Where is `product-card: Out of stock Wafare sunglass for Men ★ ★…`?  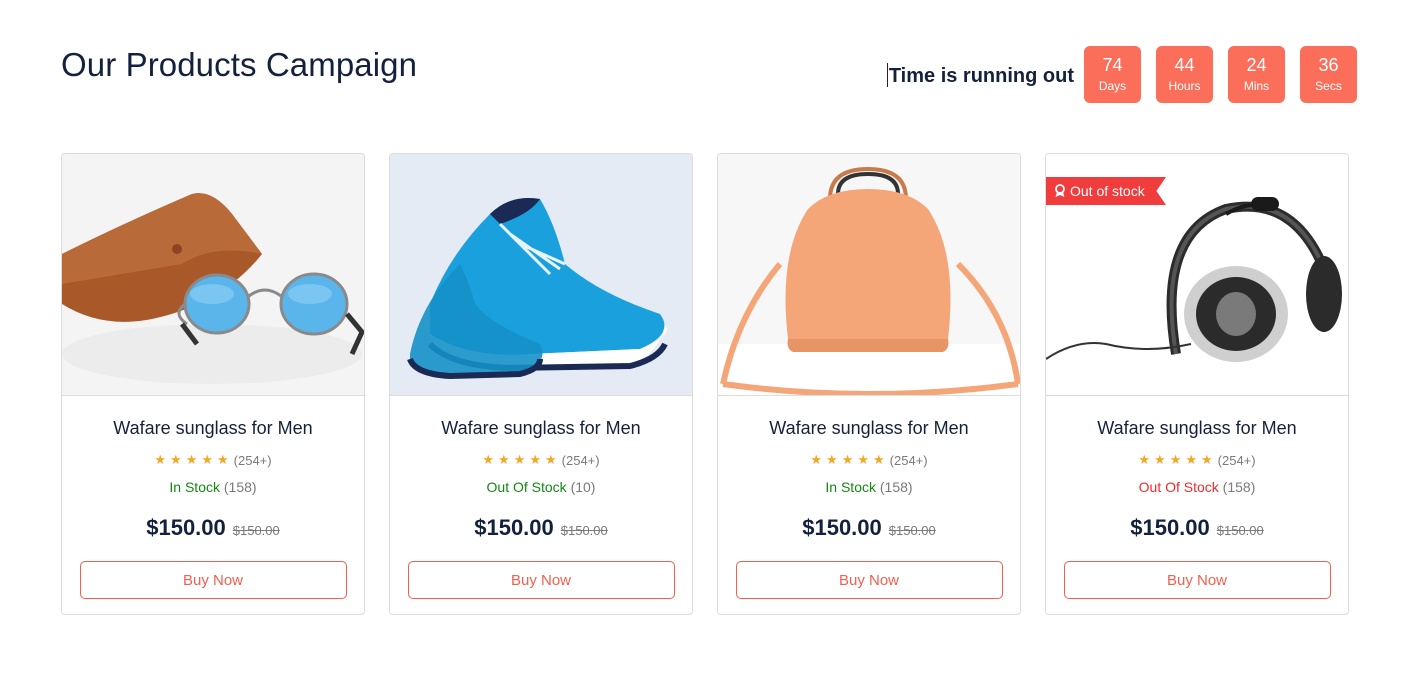
product-card: Out of stock Wafare sunglass for Men ★ ★… is located at coordinates (1197, 384).